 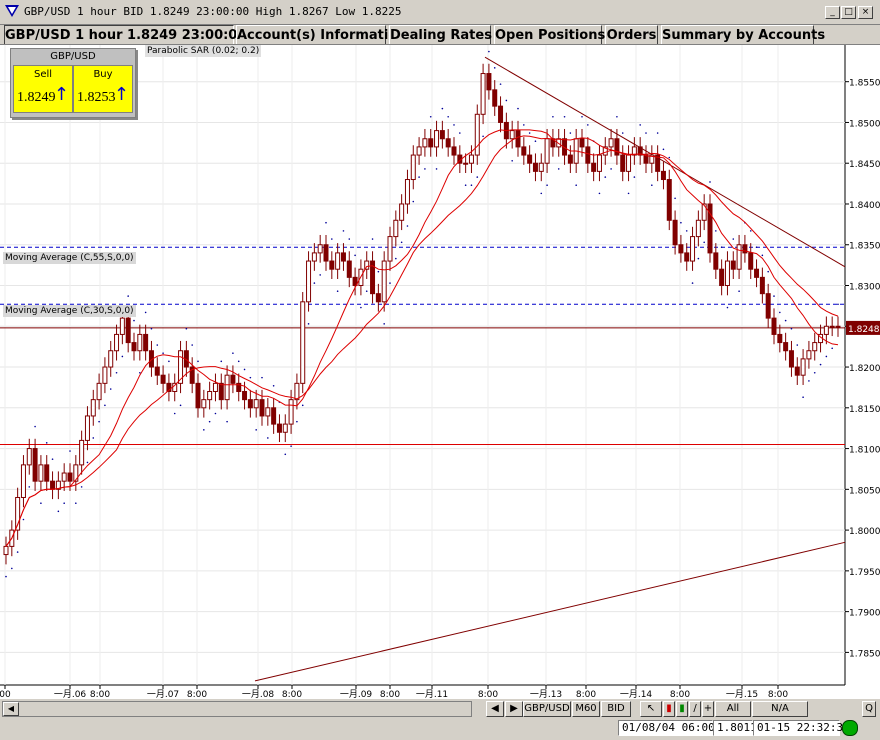 I want to click on cursor-price-field: 1.8011, so click(x=735, y=728).